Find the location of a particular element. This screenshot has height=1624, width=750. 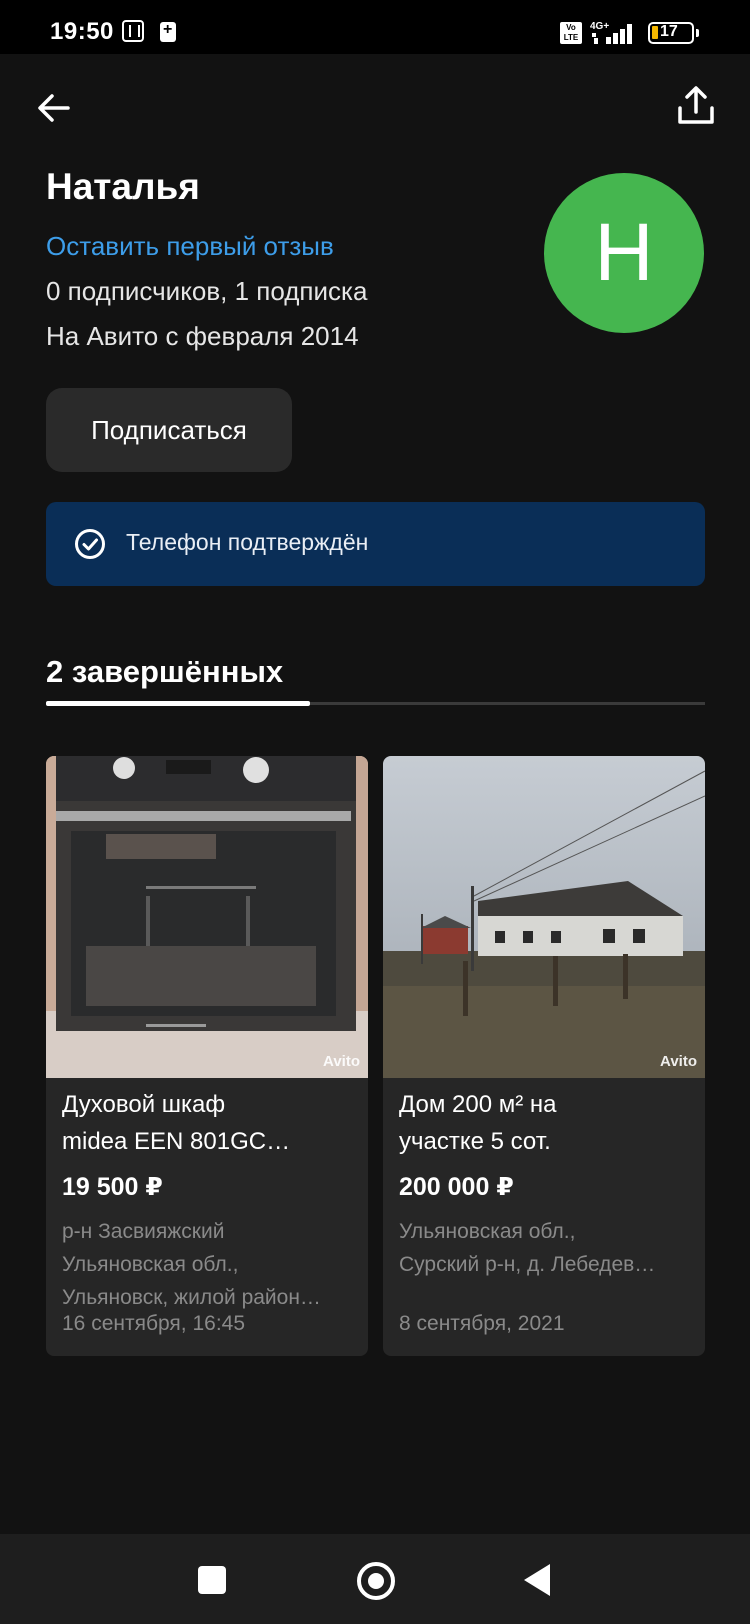

nfc-icon is located at coordinates (133, 31).